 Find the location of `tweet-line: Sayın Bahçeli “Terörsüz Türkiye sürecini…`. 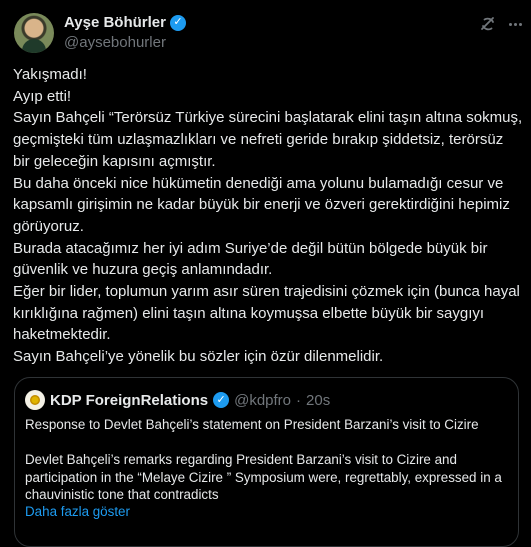

tweet-line: Sayın Bahçeli “Terörsüz Türkiye sürecini… is located at coordinates (268, 139).